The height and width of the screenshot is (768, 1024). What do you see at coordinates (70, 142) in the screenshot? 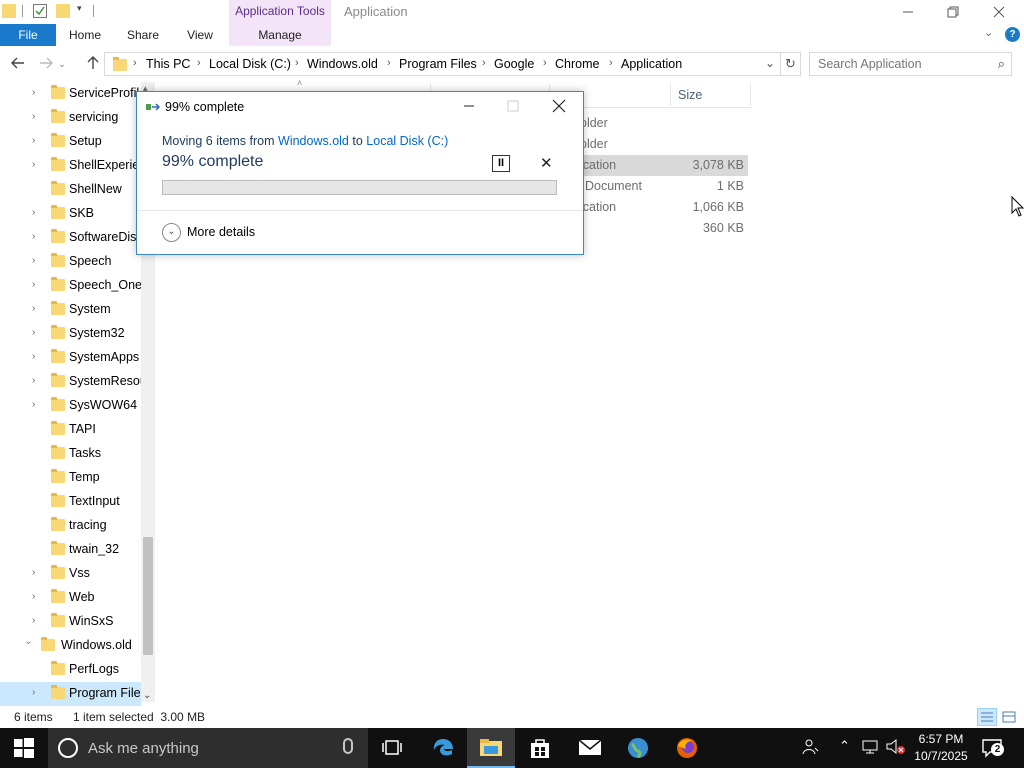
I see `nav-item-setup: › Setup` at bounding box center [70, 142].